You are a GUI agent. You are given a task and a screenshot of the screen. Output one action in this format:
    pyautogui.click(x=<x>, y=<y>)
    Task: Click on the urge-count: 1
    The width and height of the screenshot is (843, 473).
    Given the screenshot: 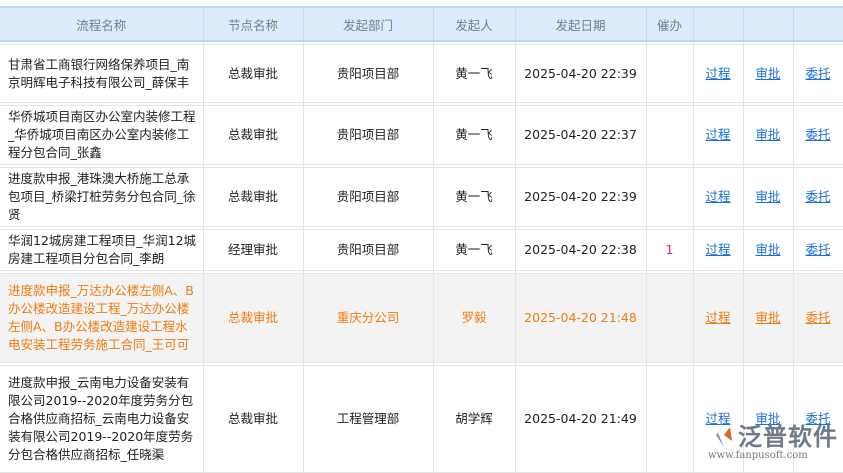 What is the action you would take?
    pyautogui.click(x=670, y=250)
    